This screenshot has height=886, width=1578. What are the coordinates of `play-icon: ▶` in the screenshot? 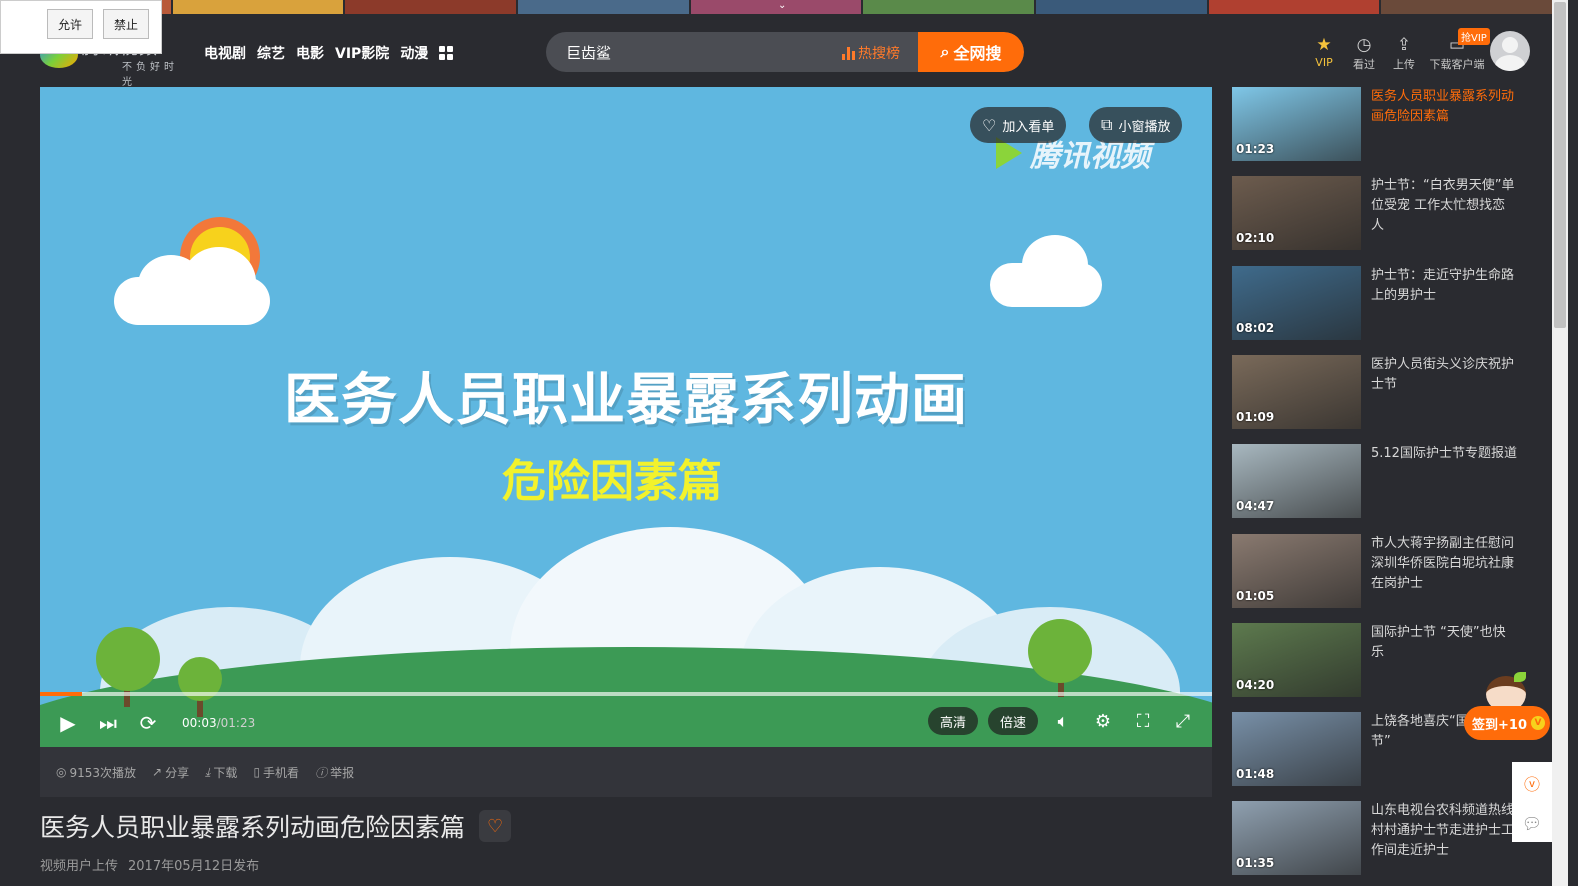 It's located at (68, 723).